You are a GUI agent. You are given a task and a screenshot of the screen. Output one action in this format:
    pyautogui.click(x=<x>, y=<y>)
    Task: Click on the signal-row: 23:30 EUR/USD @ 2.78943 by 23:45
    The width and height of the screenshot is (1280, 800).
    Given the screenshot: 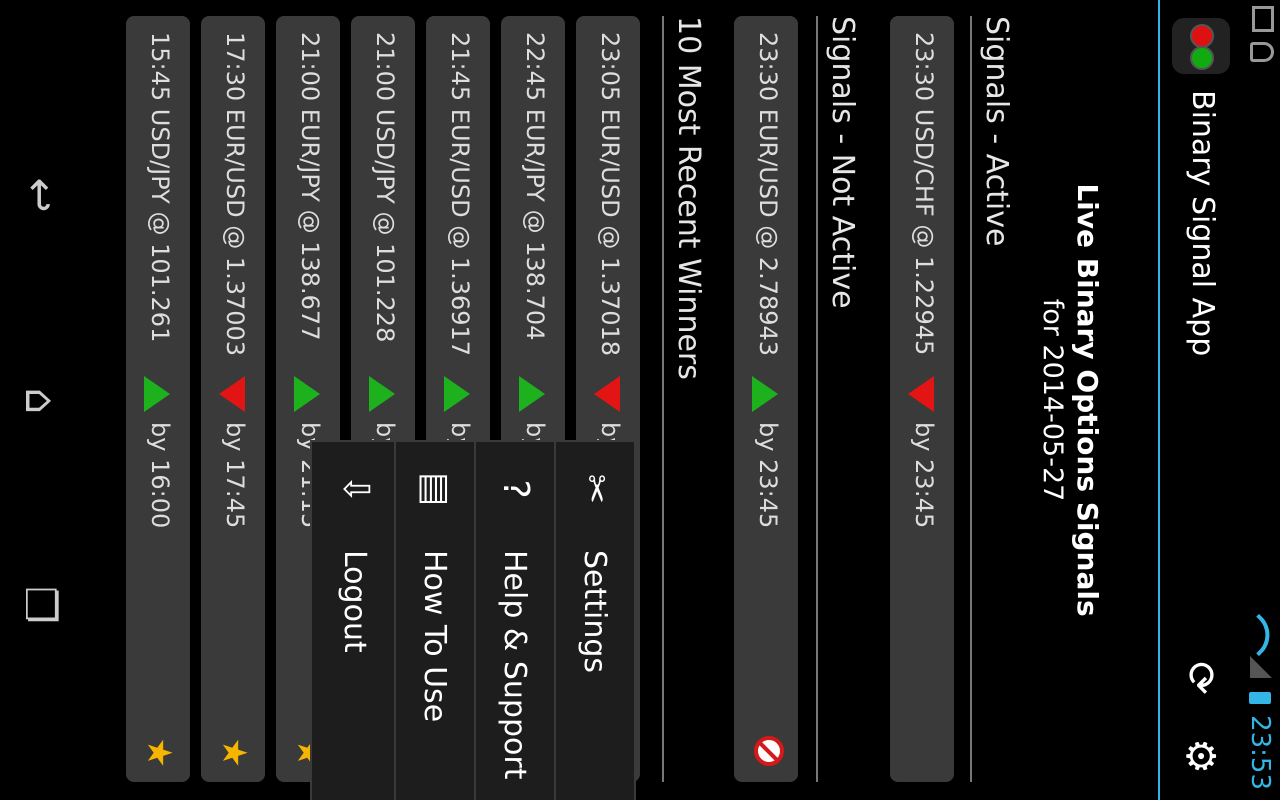 What is the action you would take?
    pyautogui.click(x=766, y=399)
    